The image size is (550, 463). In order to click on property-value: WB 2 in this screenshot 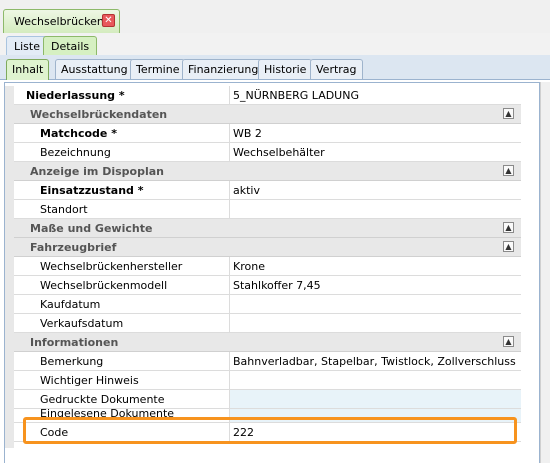, I will do `click(247, 133)`.